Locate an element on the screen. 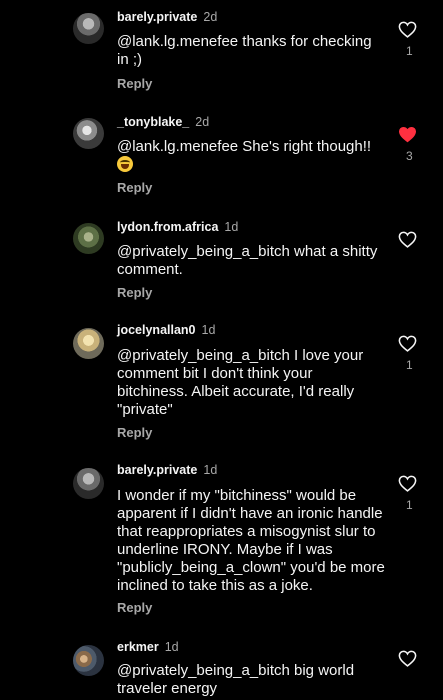 The width and height of the screenshot is (443, 700). comment-meta: _tonyblake_ 2d is located at coordinates (163, 122).